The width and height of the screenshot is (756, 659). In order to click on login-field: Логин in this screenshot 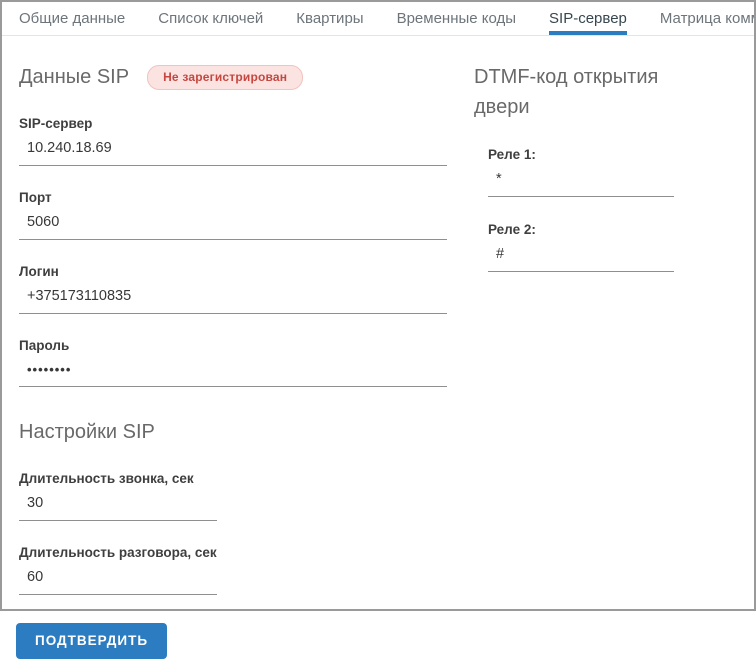, I will do `click(238, 289)`.